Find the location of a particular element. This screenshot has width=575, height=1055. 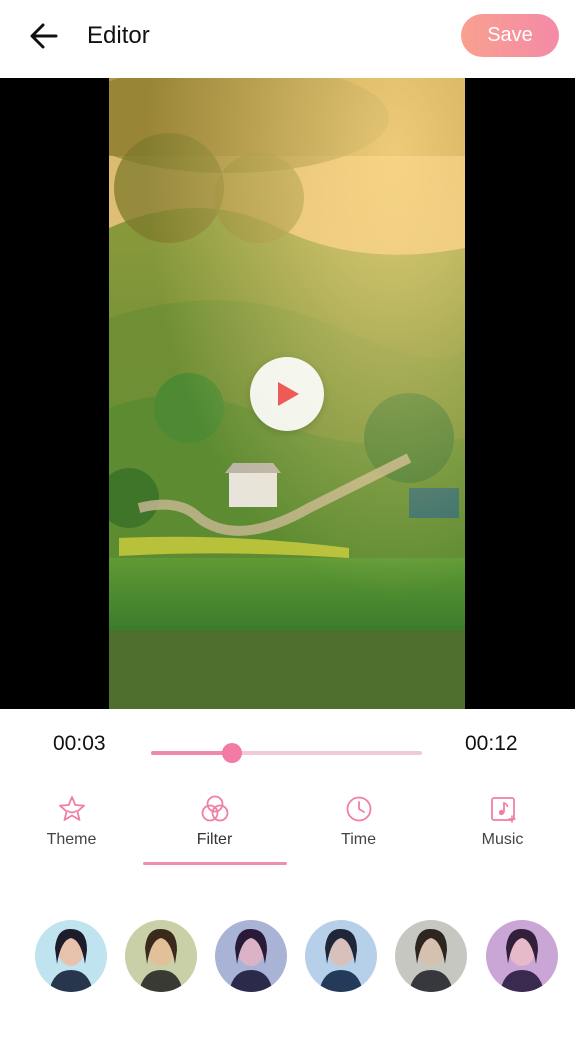

tab-time: Time is located at coordinates (358, 823).